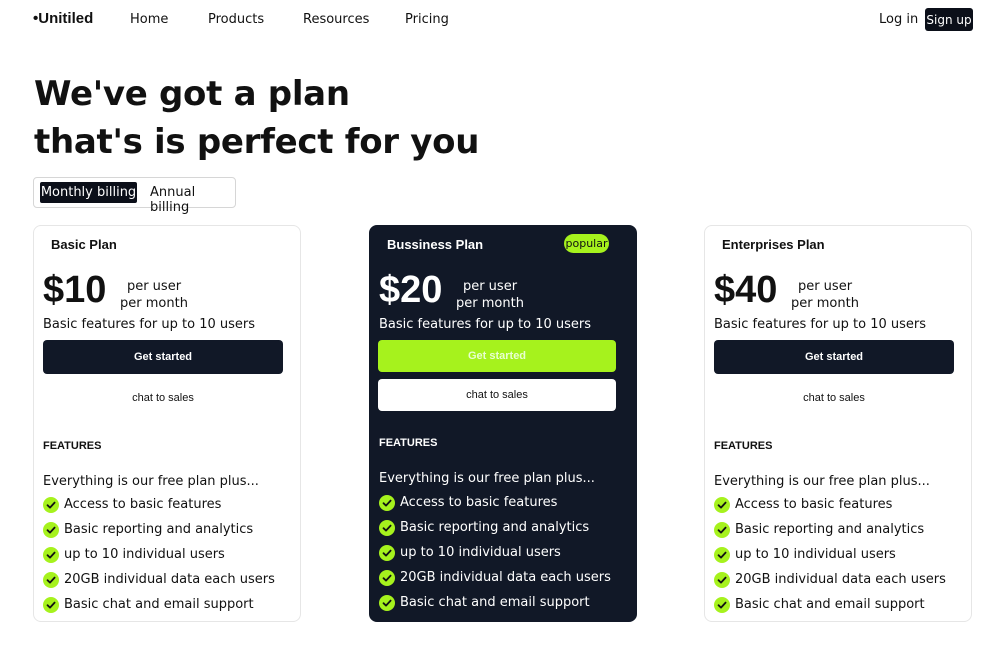 This screenshot has width=999, height=645. Describe the element at coordinates (427, 19) in the screenshot. I see `nav-pricing: Pricing` at that location.